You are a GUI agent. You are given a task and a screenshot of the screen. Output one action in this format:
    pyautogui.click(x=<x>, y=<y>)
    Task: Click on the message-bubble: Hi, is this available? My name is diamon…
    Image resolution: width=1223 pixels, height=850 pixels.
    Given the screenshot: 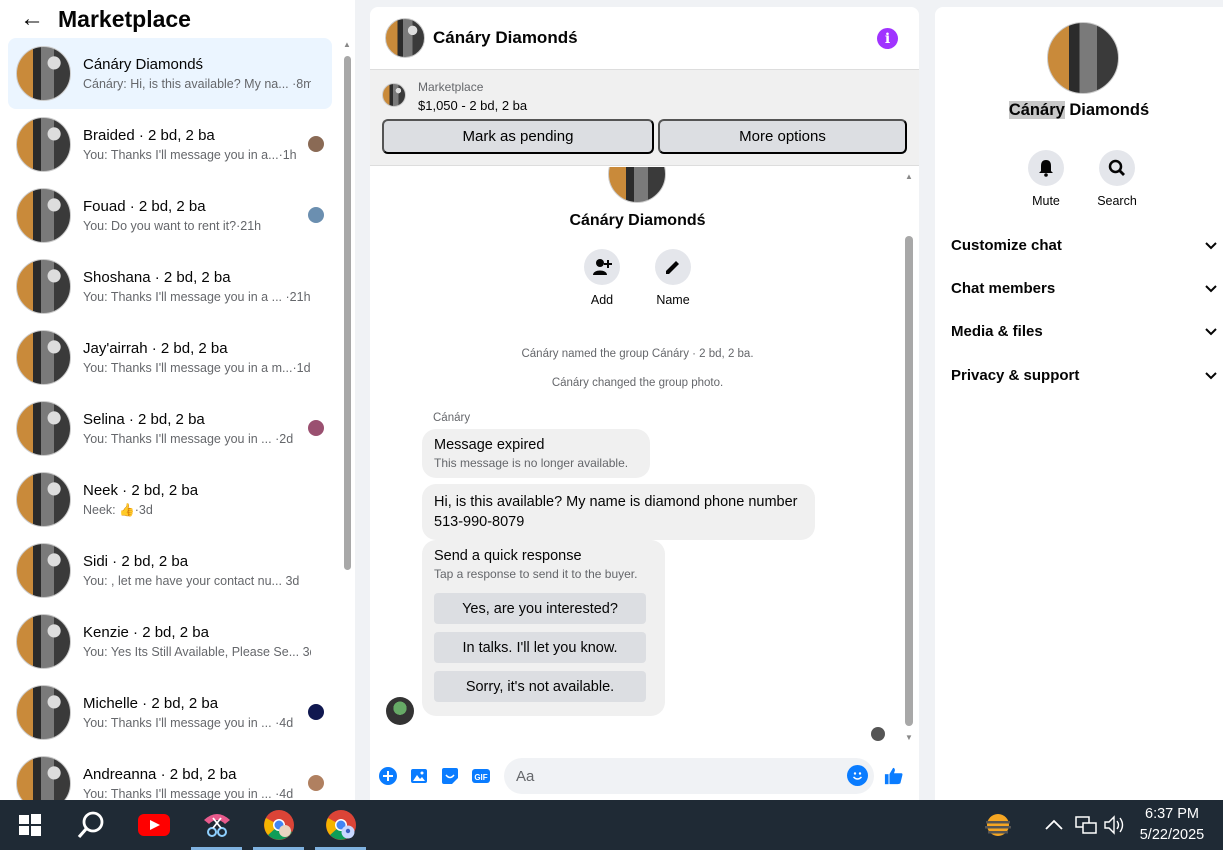 What is the action you would take?
    pyautogui.click(x=618, y=512)
    